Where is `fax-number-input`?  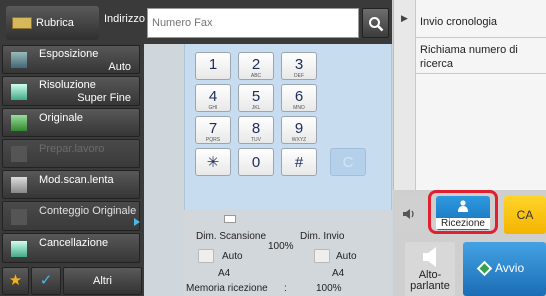 fax-number-input is located at coordinates (253, 23).